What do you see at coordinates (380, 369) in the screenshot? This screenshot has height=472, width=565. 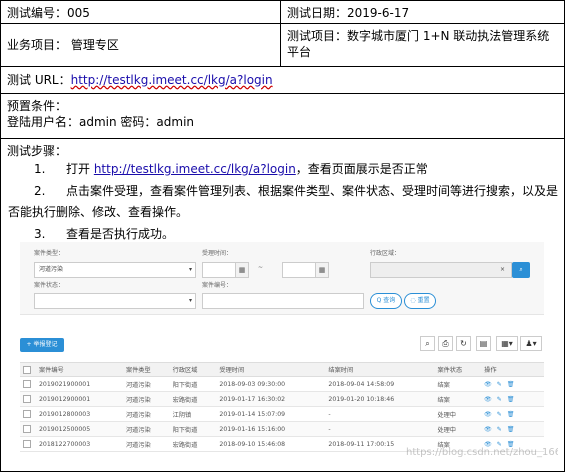 I see `col-close-time: 结案时间` at bounding box center [380, 369].